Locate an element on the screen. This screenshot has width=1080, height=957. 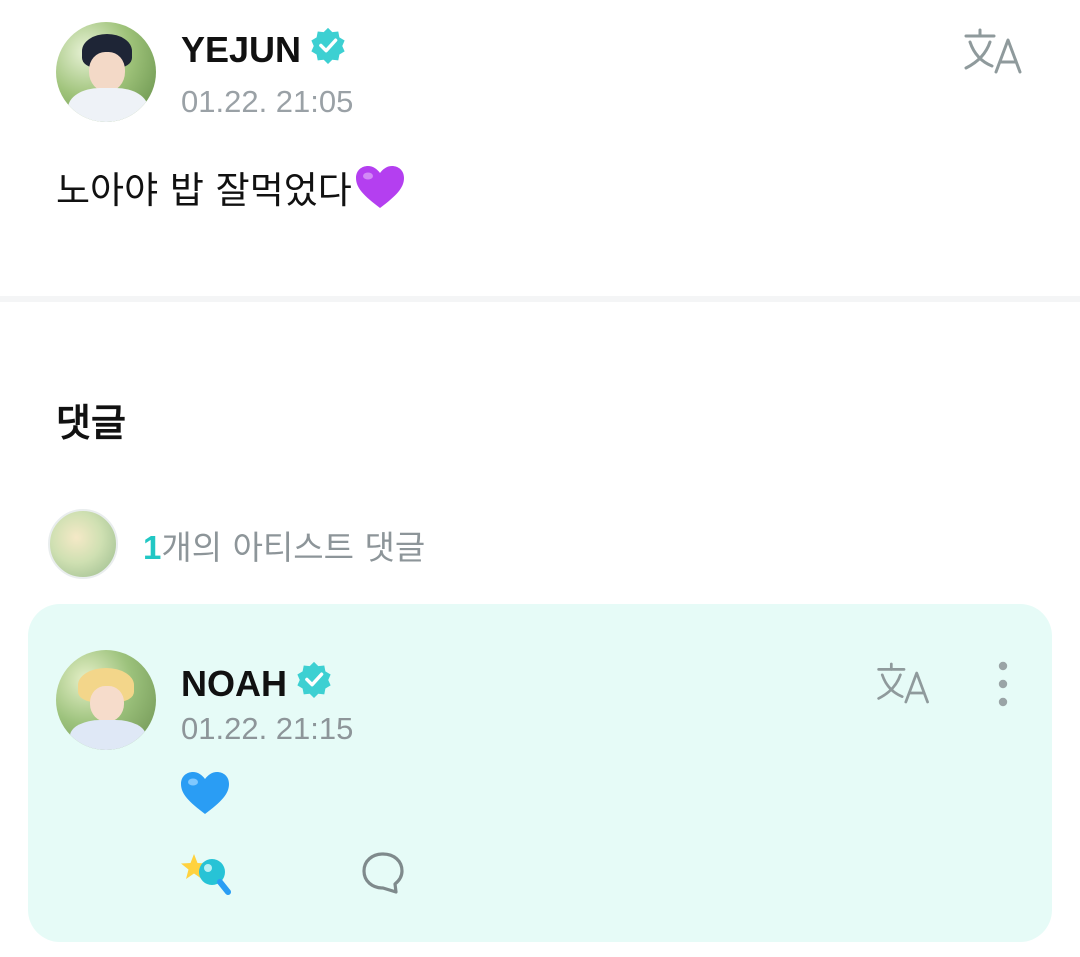
comment-author-line: NOAH is located at coordinates (257, 683).